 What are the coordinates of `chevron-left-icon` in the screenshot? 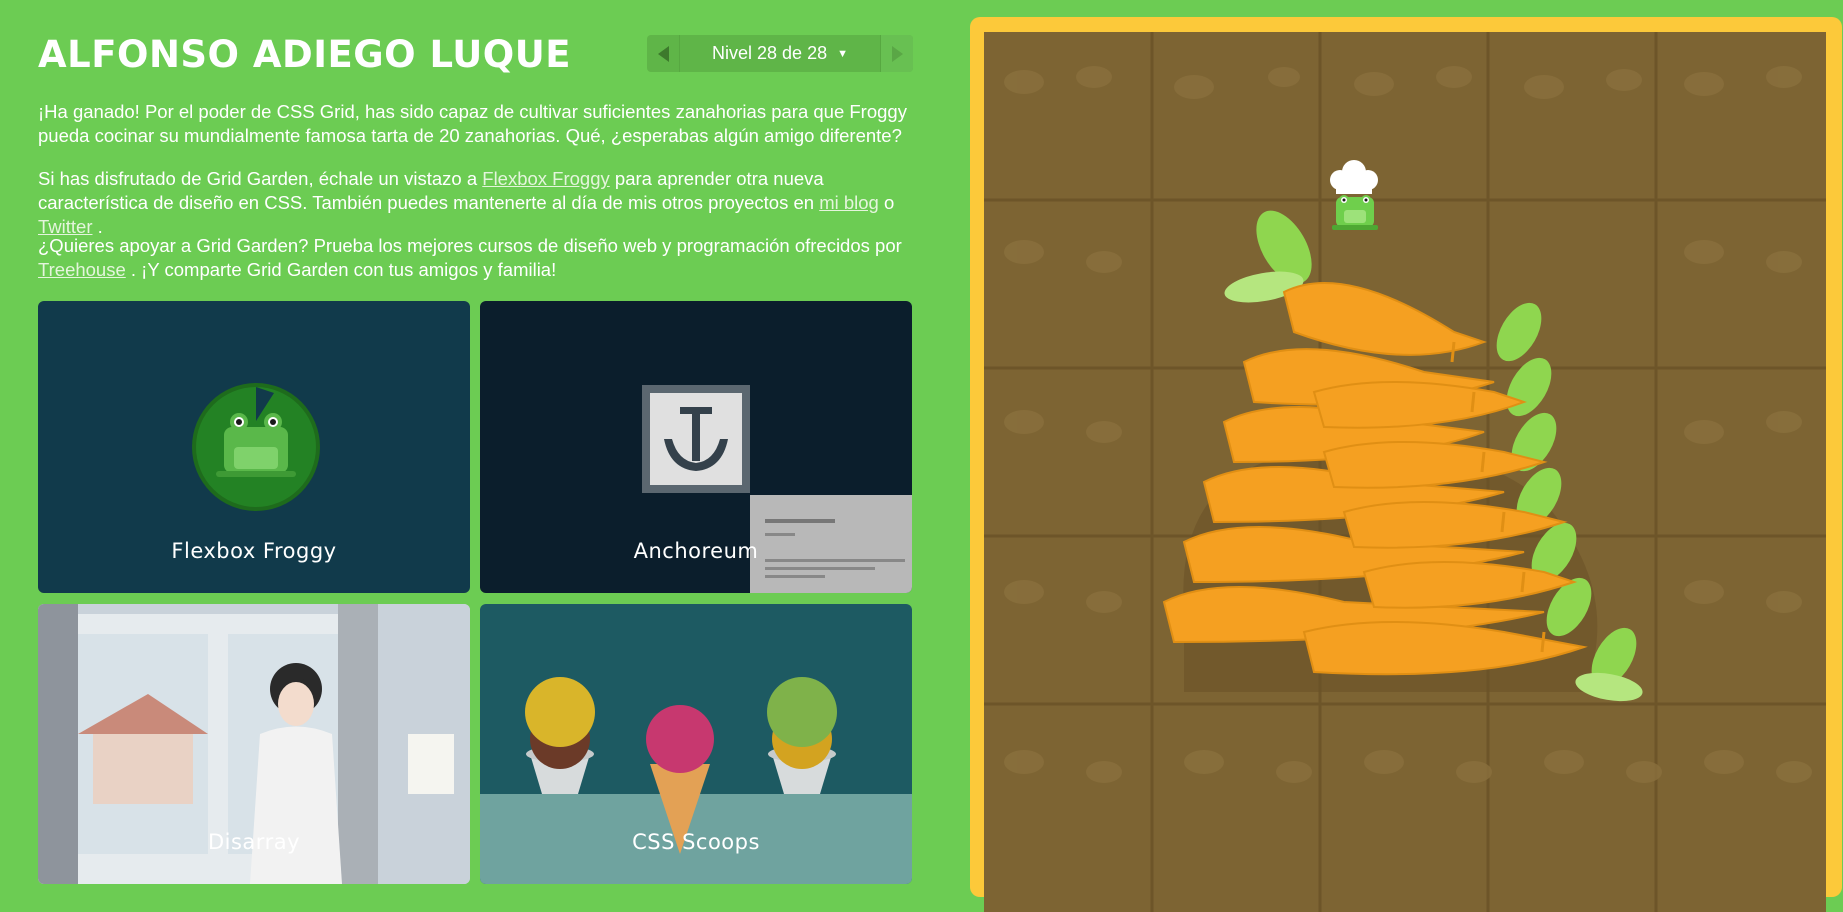 It's located at (663, 53).